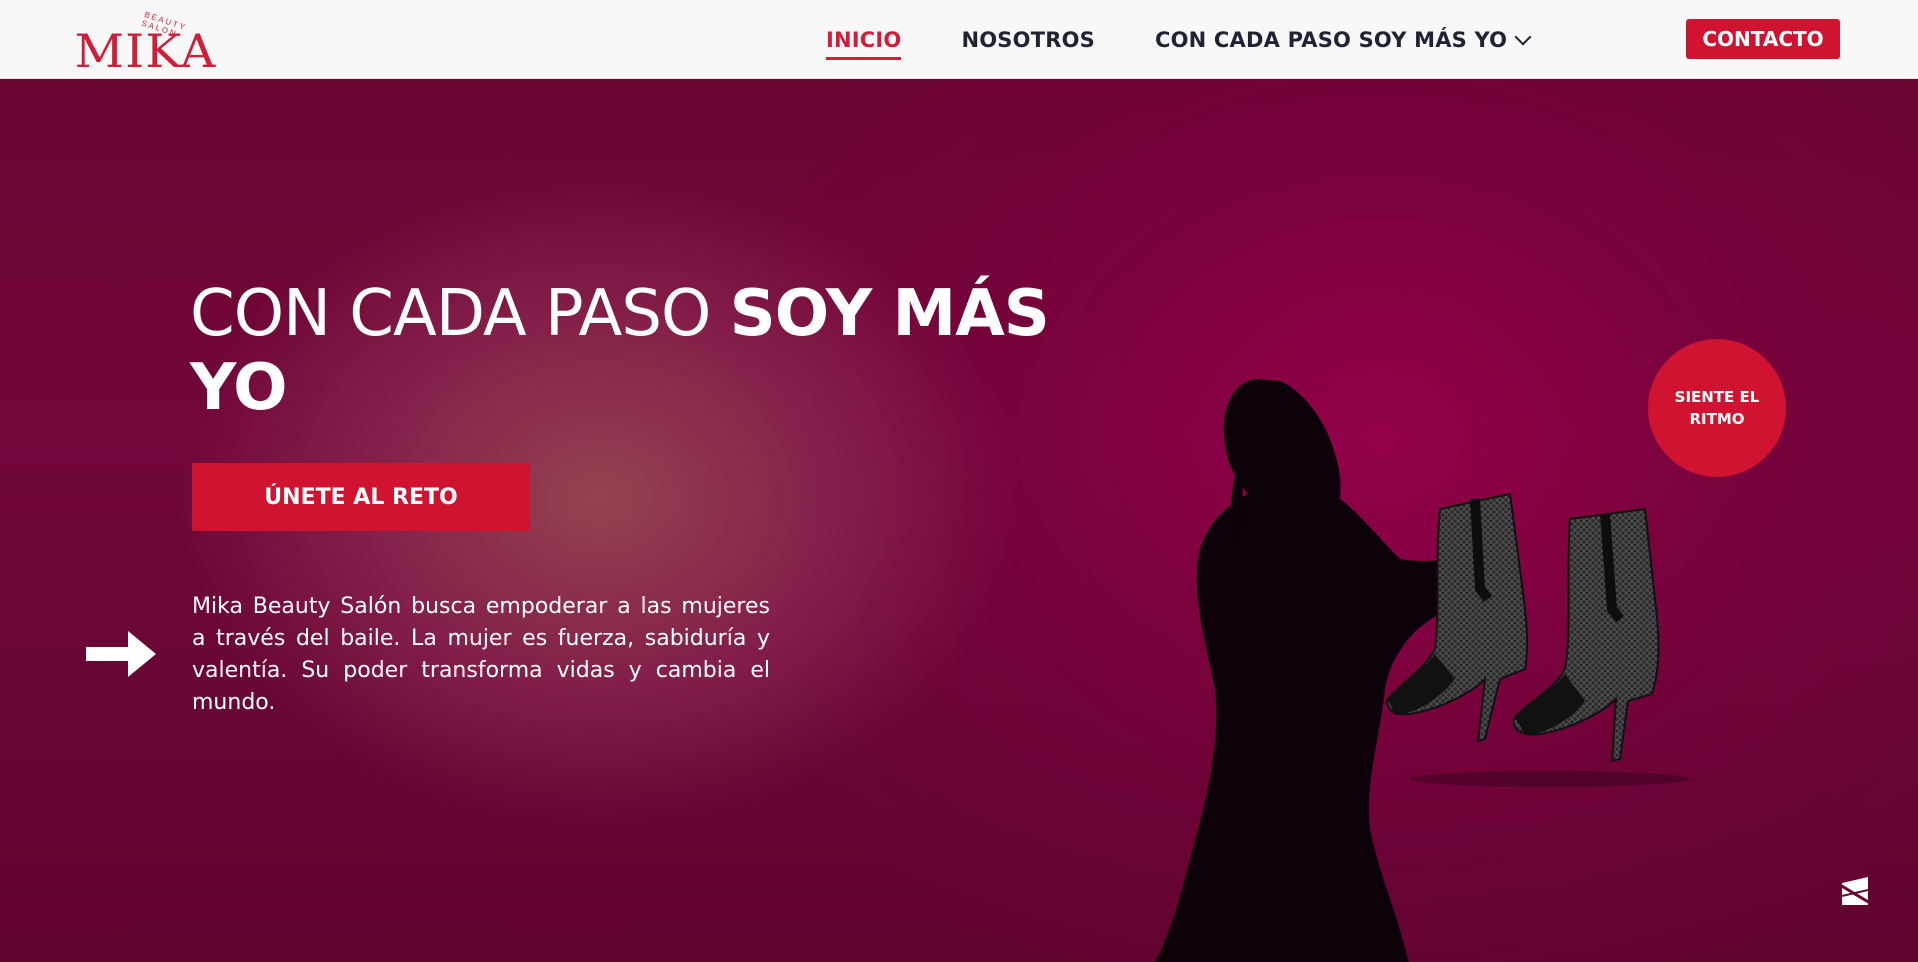  Describe the element at coordinates (1717, 397) in the screenshot. I see `badge-line-1: SIENTE EL` at that location.